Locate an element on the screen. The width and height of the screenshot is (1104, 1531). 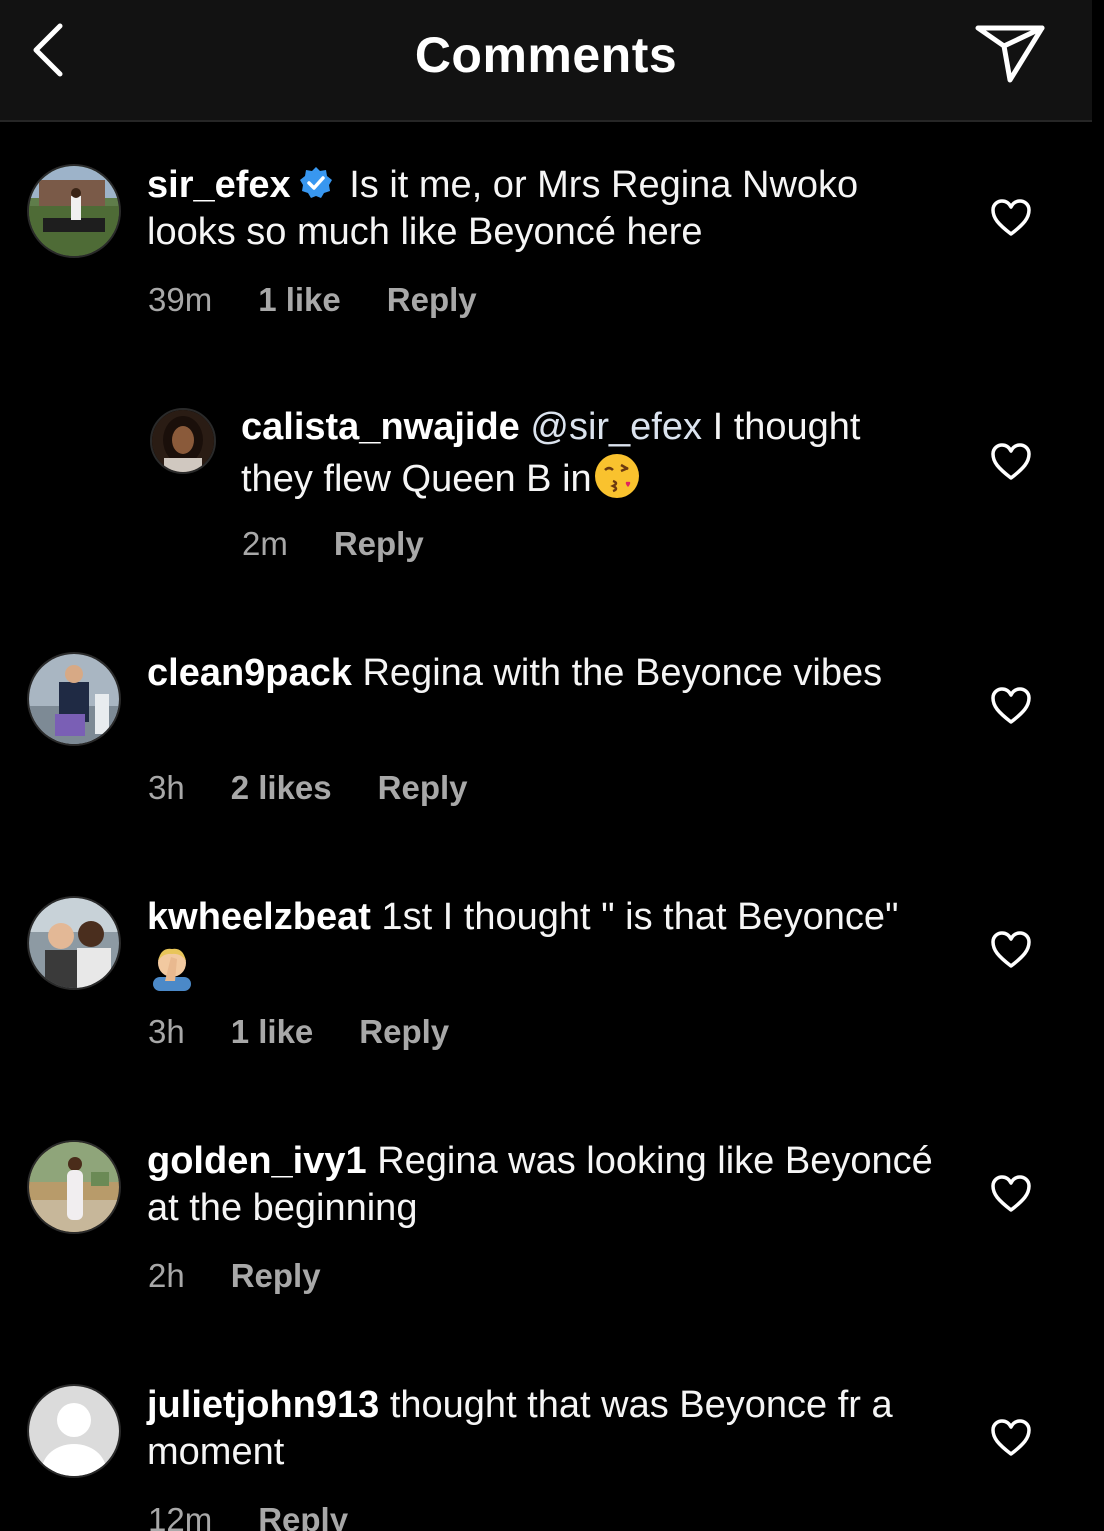
comment-username: calista_nwajide is located at coordinates (380, 427).